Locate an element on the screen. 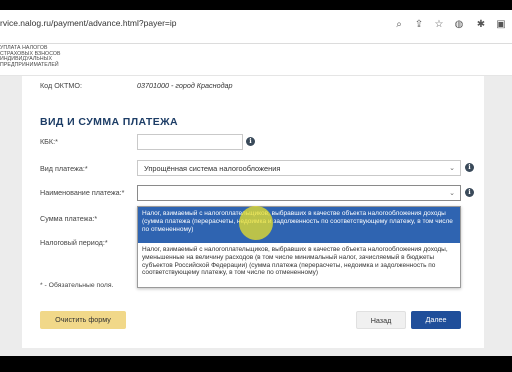  period-label: Налоговый период:* is located at coordinates (74, 242).